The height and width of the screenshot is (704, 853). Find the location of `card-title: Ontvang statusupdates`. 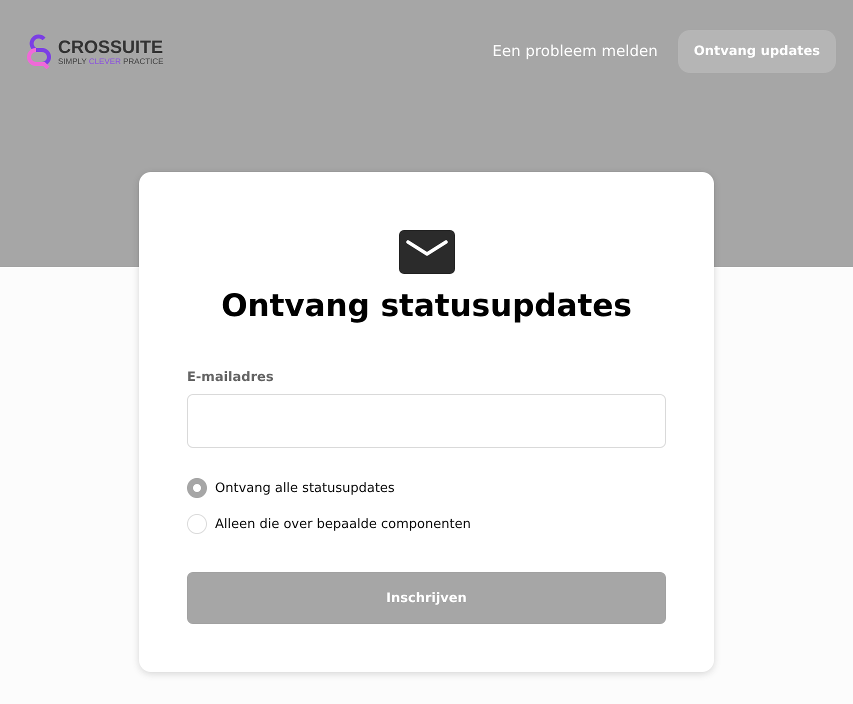

card-title: Ontvang statusupdates is located at coordinates (426, 306).